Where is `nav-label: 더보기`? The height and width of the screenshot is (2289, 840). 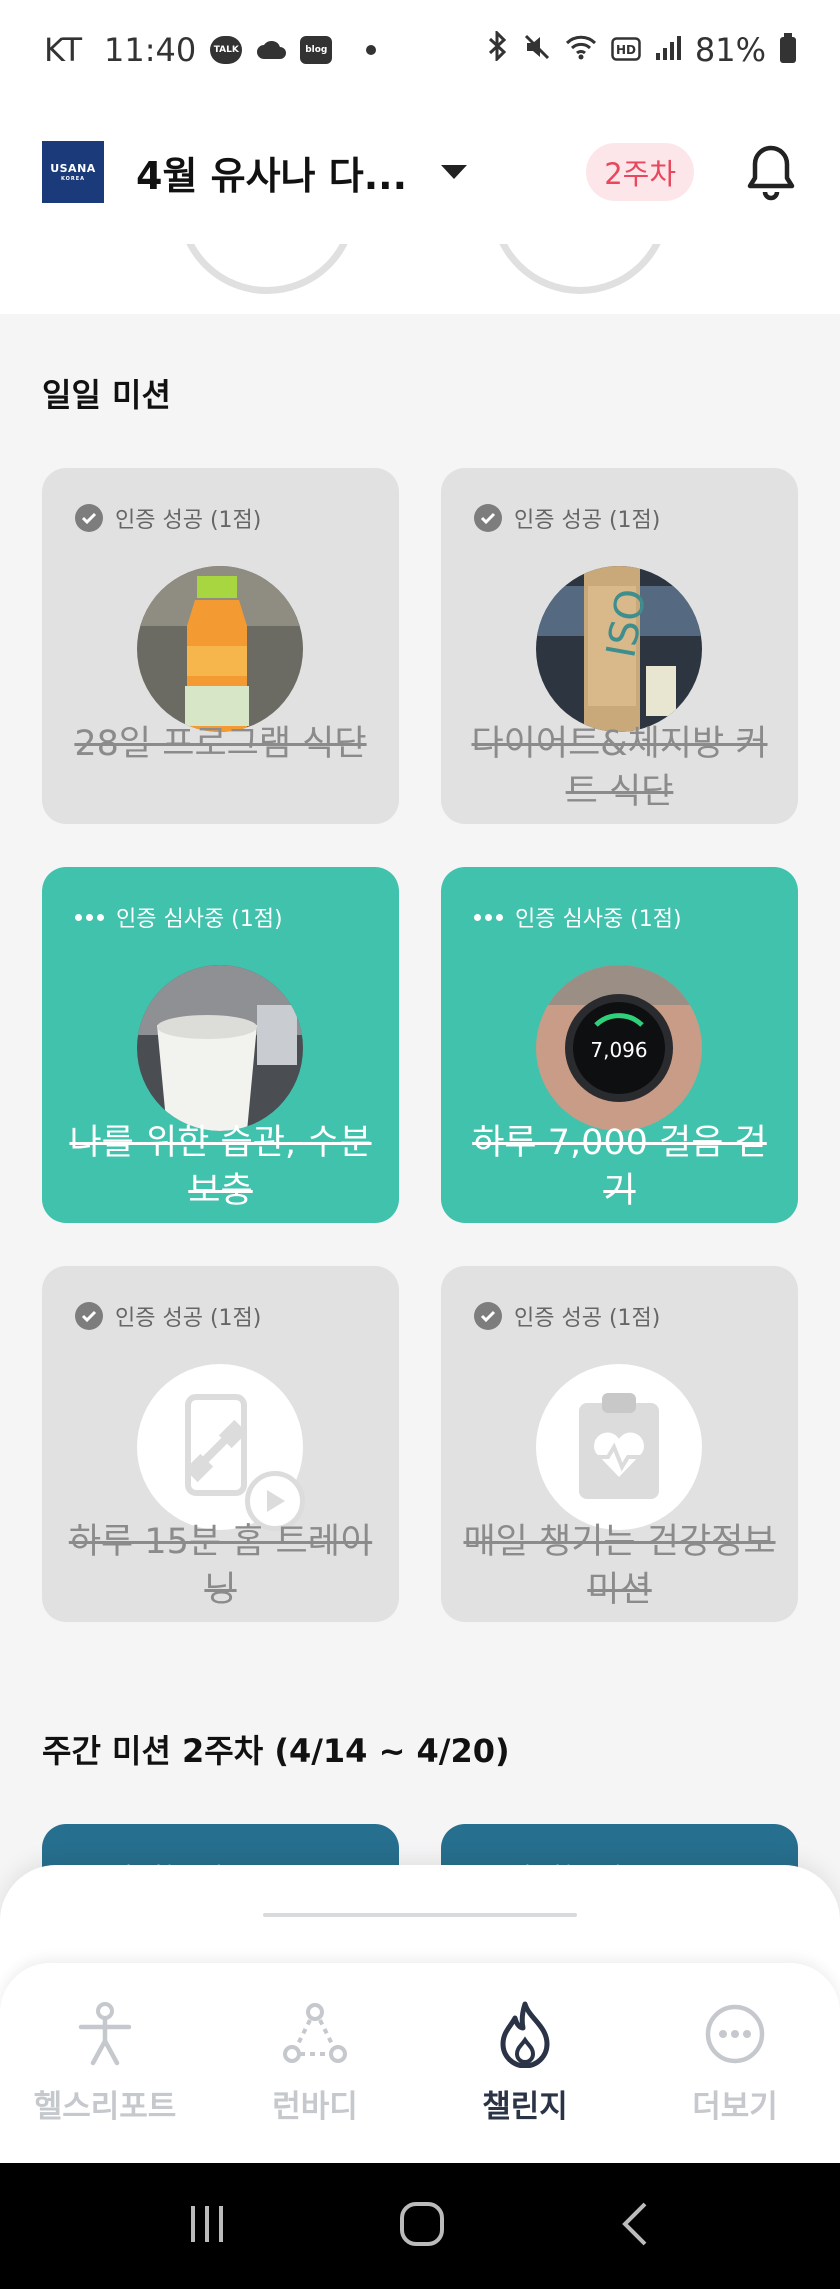 nav-label: 더보기 is located at coordinates (735, 2107).